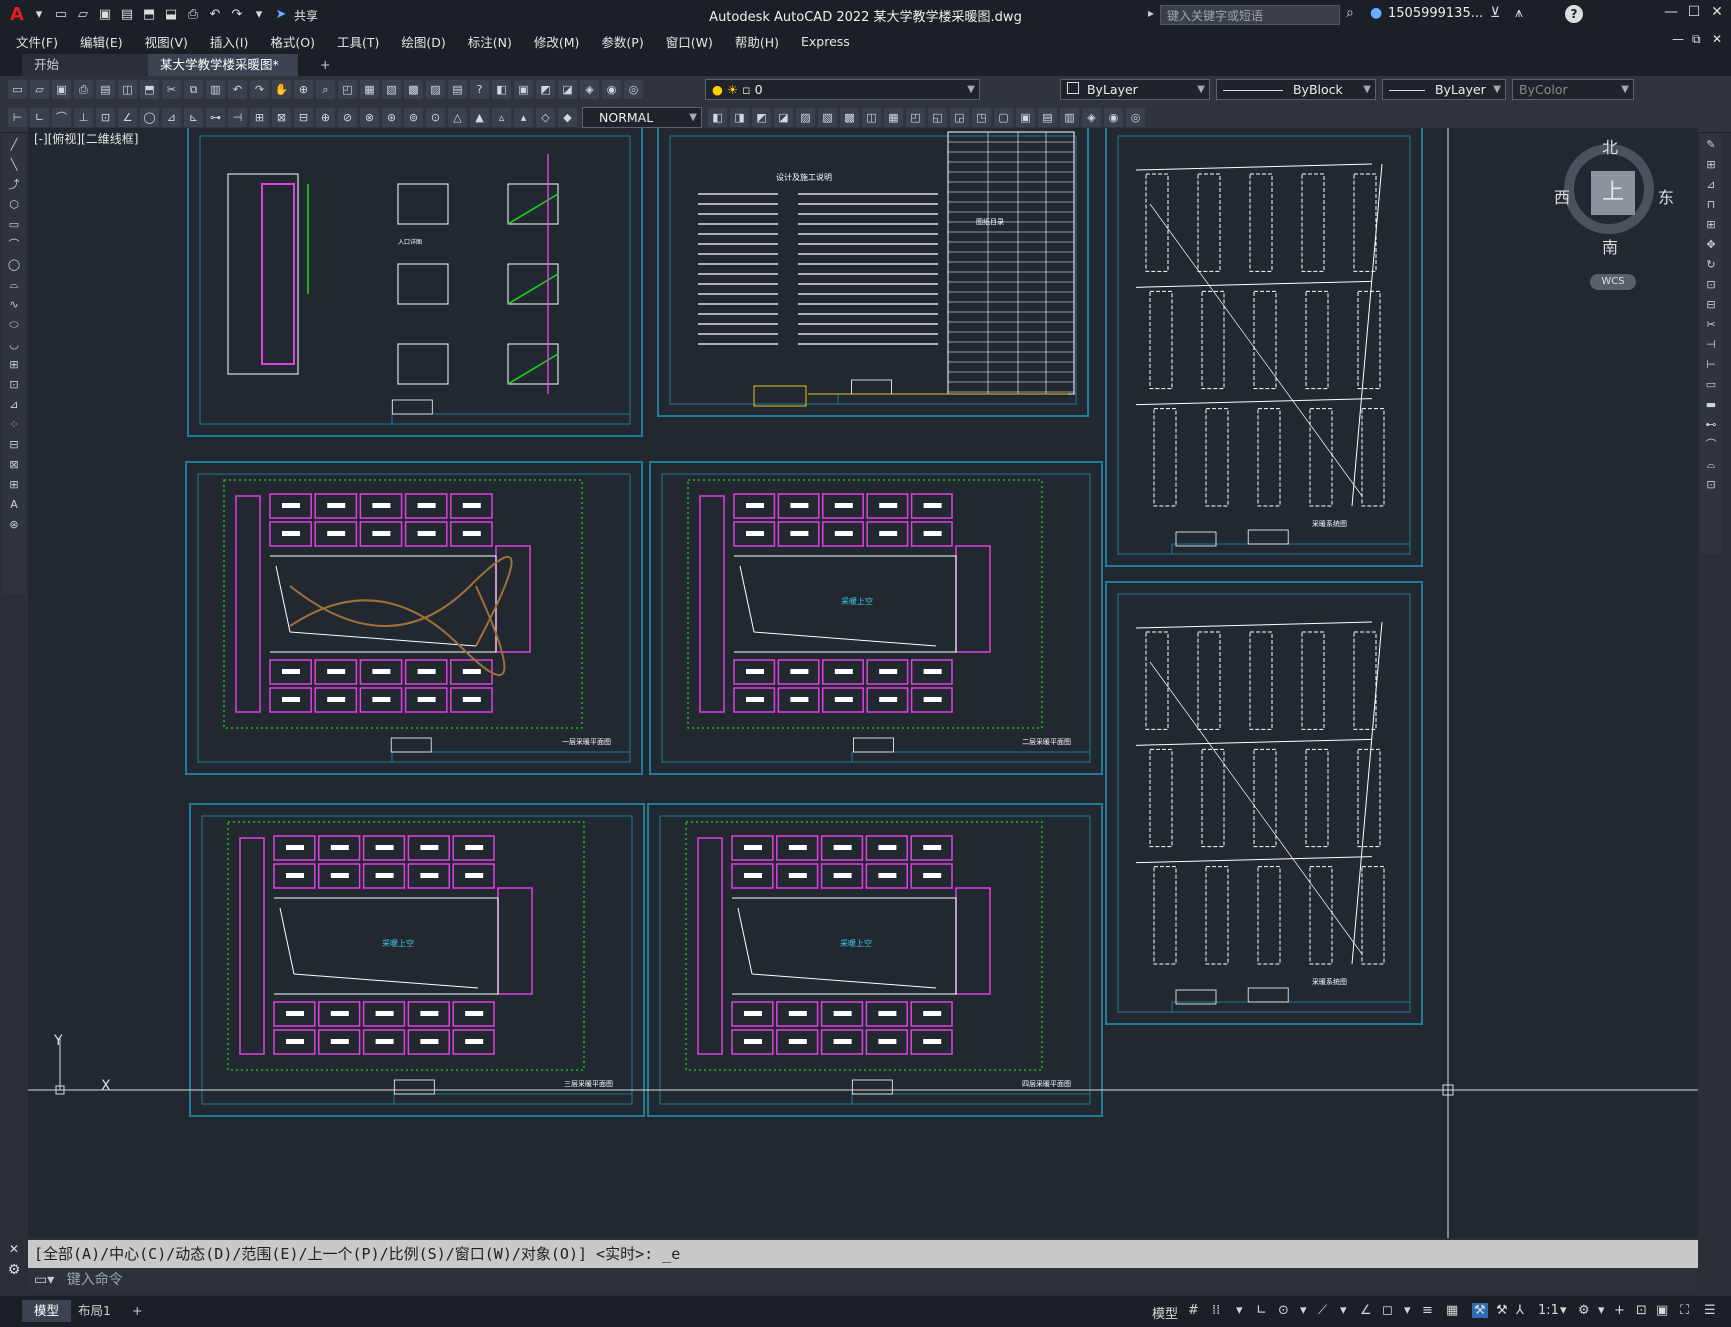 This screenshot has height=1327, width=1731. I want to click on draw-tool-icon: ⌓, so click(14, 285).